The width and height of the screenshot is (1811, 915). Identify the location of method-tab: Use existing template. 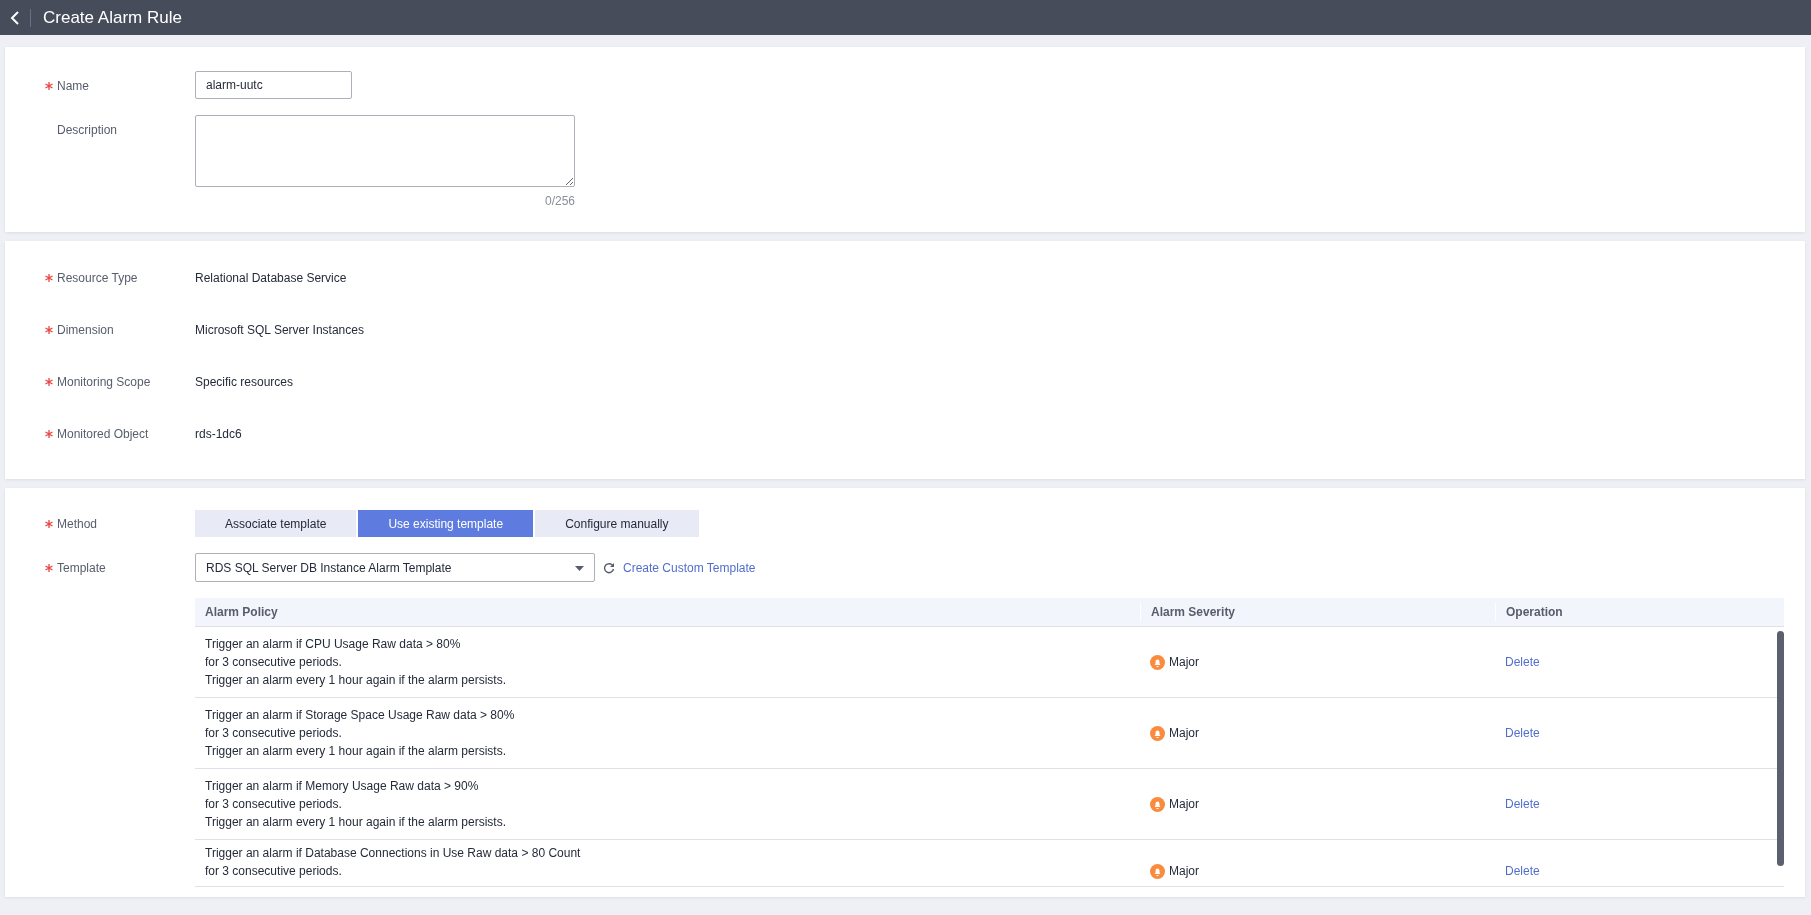
(446, 523).